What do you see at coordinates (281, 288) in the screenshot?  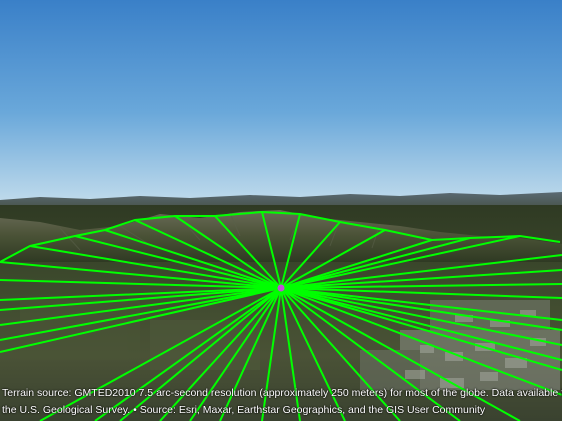 I see `observer-point` at bounding box center [281, 288].